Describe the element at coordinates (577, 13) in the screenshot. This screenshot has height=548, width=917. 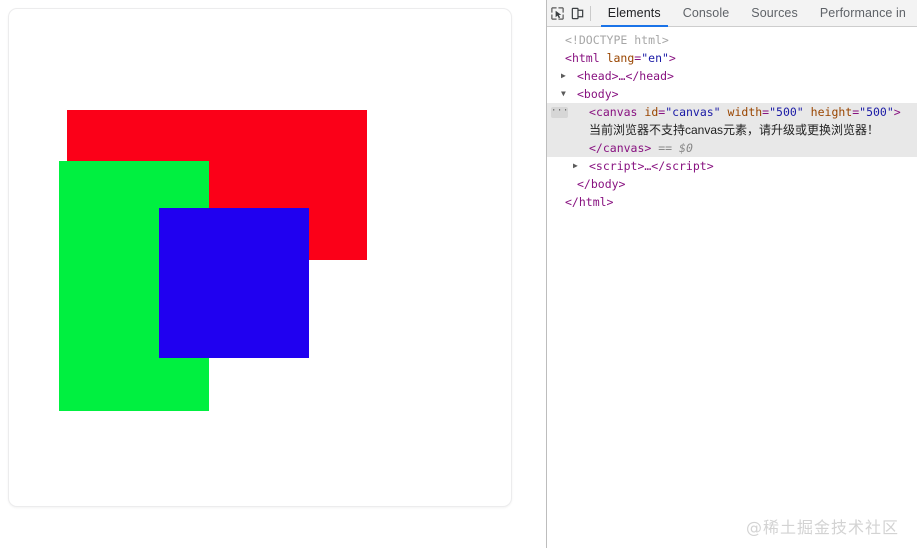
I see `device-toolbar-icon` at that location.